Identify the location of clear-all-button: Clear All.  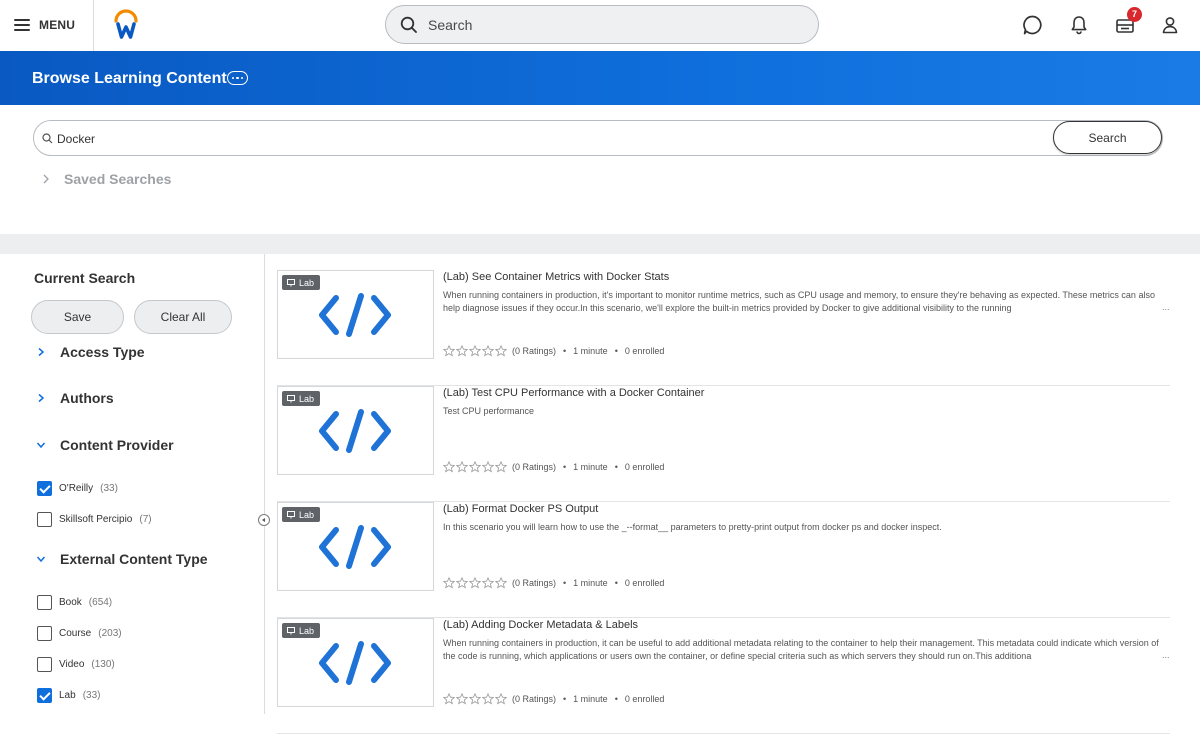
(183, 317).